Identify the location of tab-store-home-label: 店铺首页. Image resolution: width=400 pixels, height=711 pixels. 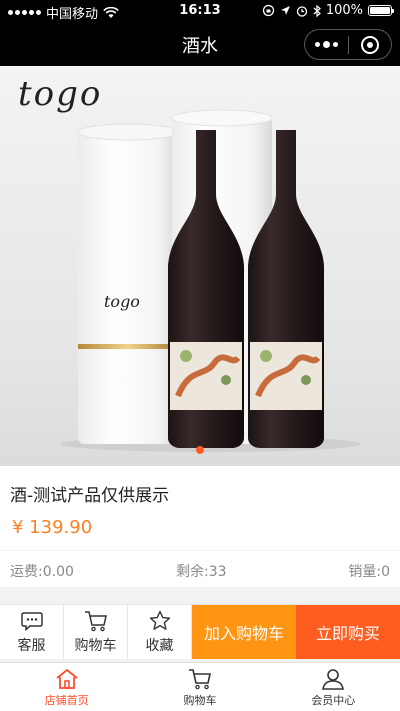
(66, 700).